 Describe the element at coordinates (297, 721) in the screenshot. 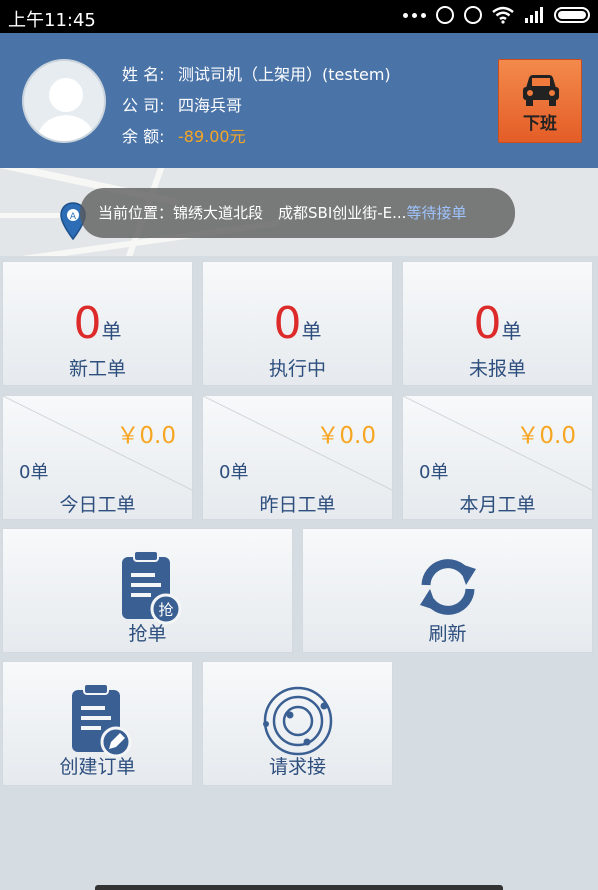

I see `radar-icon` at that location.